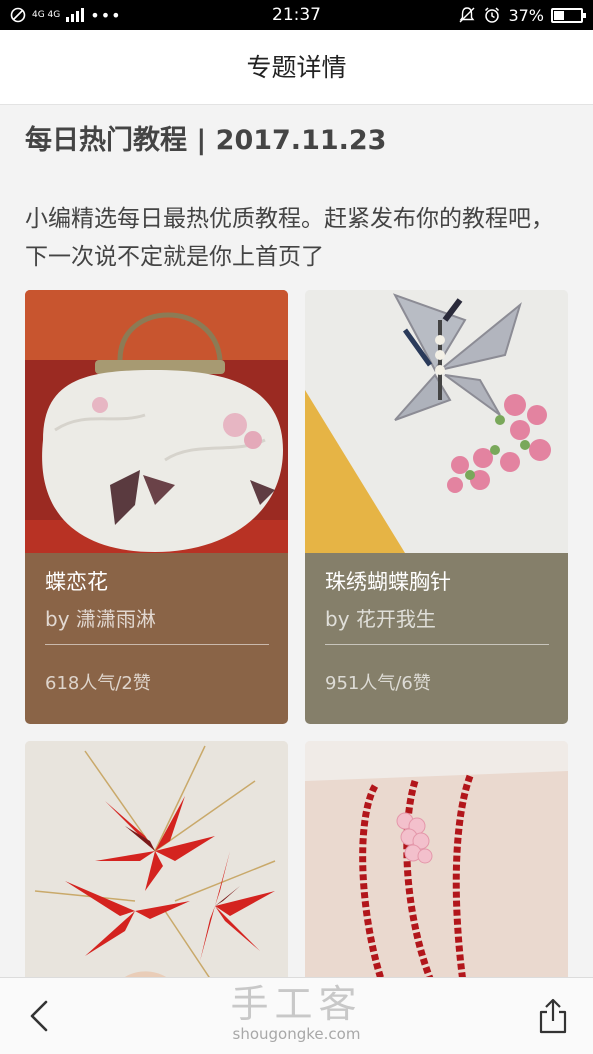  What do you see at coordinates (568, 15) in the screenshot?
I see `battery-icon` at bounding box center [568, 15].